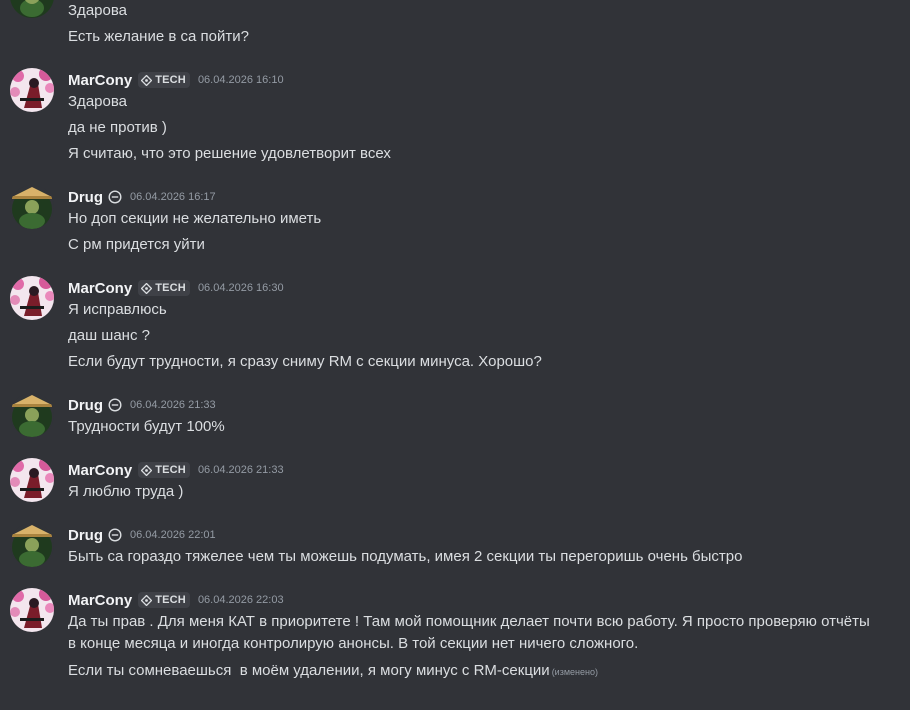  What do you see at coordinates (117, 127) in the screenshot?
I see `message-text: да не против )` at bounding box center [117, 127].